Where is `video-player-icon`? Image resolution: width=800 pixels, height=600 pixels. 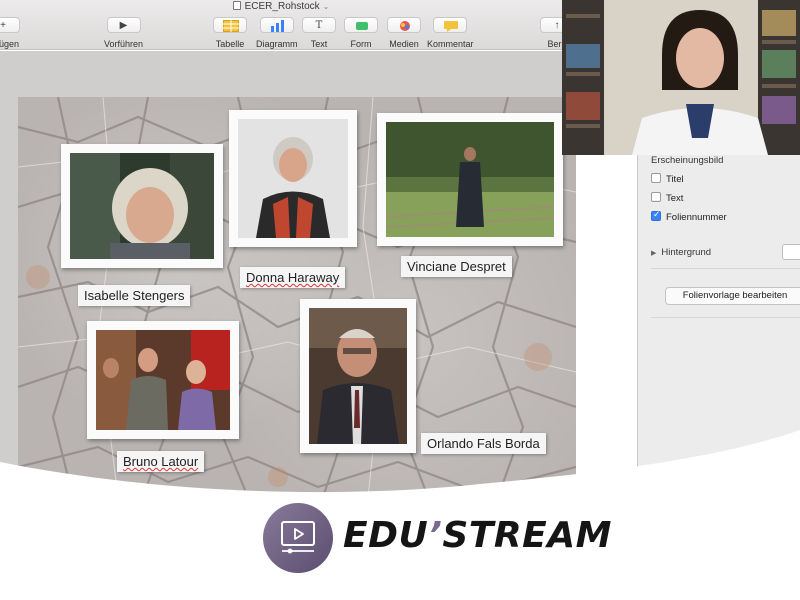
video-player-icon is located at coordinates (298, 537).